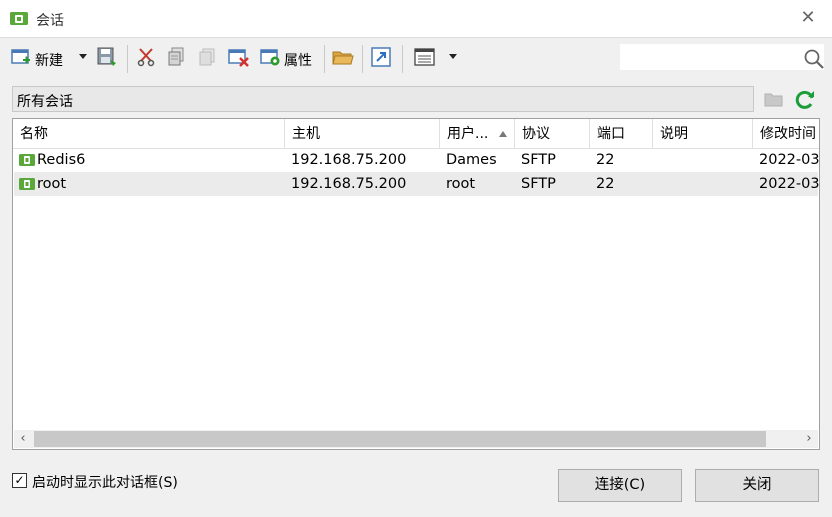 Image resolution: width=832 pixels, height=517 pixels. What do you see at coordinates (757, 485) in the screenshot?
I see `close-button: 关闭` at bounding box center [757, 485].